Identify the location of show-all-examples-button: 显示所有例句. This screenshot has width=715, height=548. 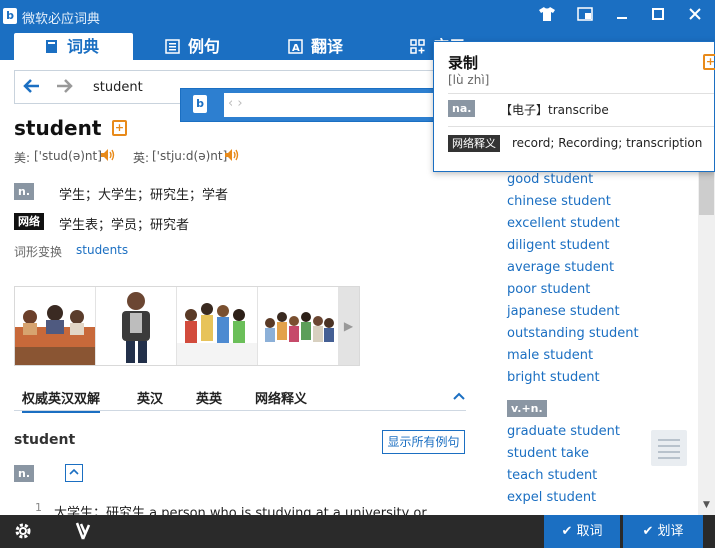
(423, 442).